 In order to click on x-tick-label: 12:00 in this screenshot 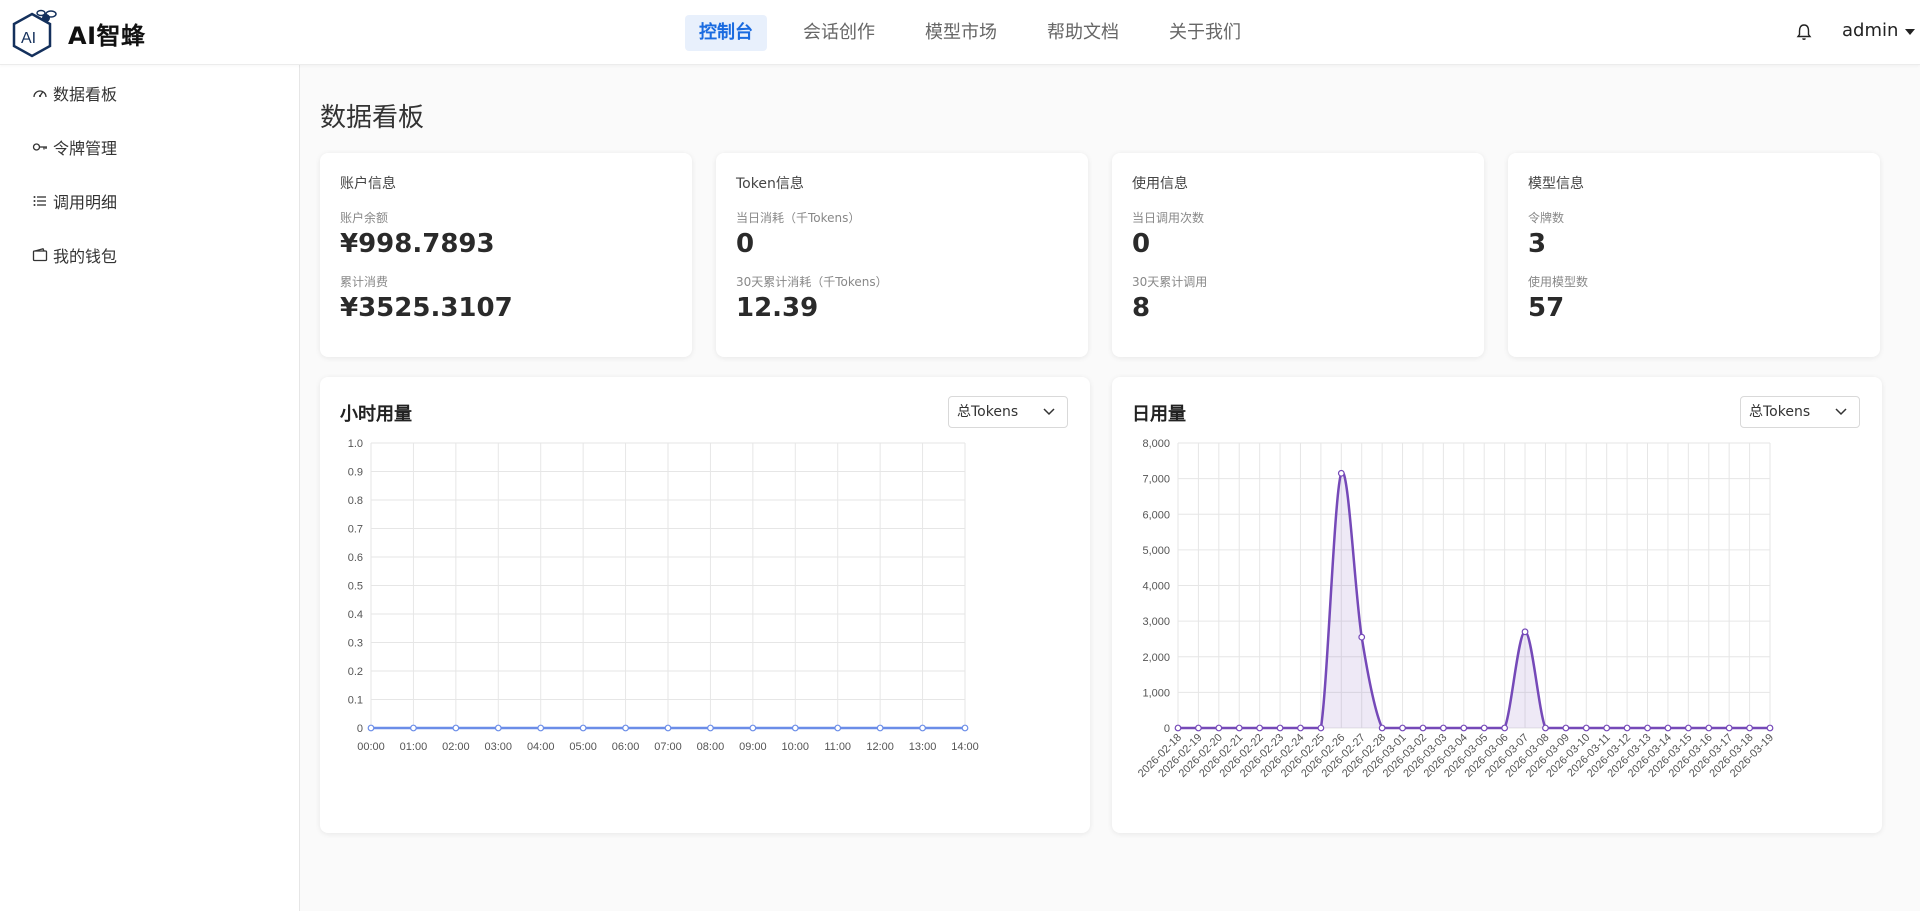, I will do `click(880, 747)`.